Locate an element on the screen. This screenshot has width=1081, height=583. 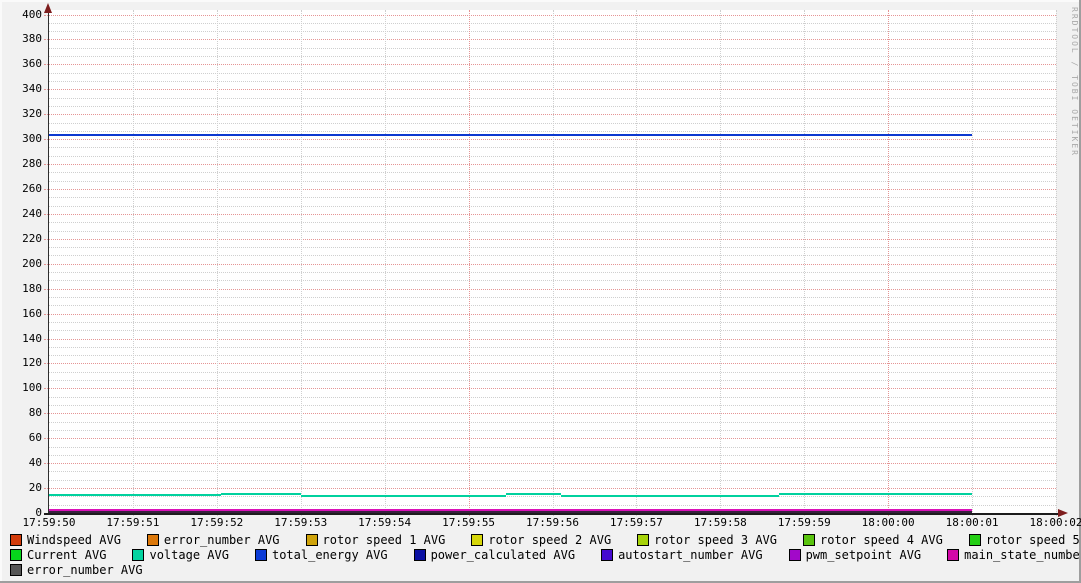
legend-item: Current AVG is located at coordinates (58, 555).